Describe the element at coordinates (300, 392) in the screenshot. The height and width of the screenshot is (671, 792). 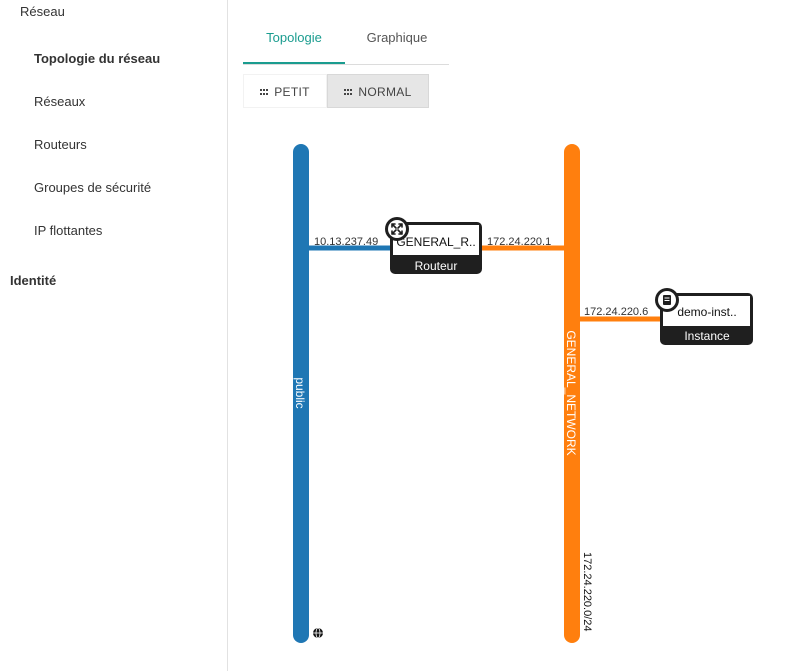
I see `public-network-label: public` at that location.